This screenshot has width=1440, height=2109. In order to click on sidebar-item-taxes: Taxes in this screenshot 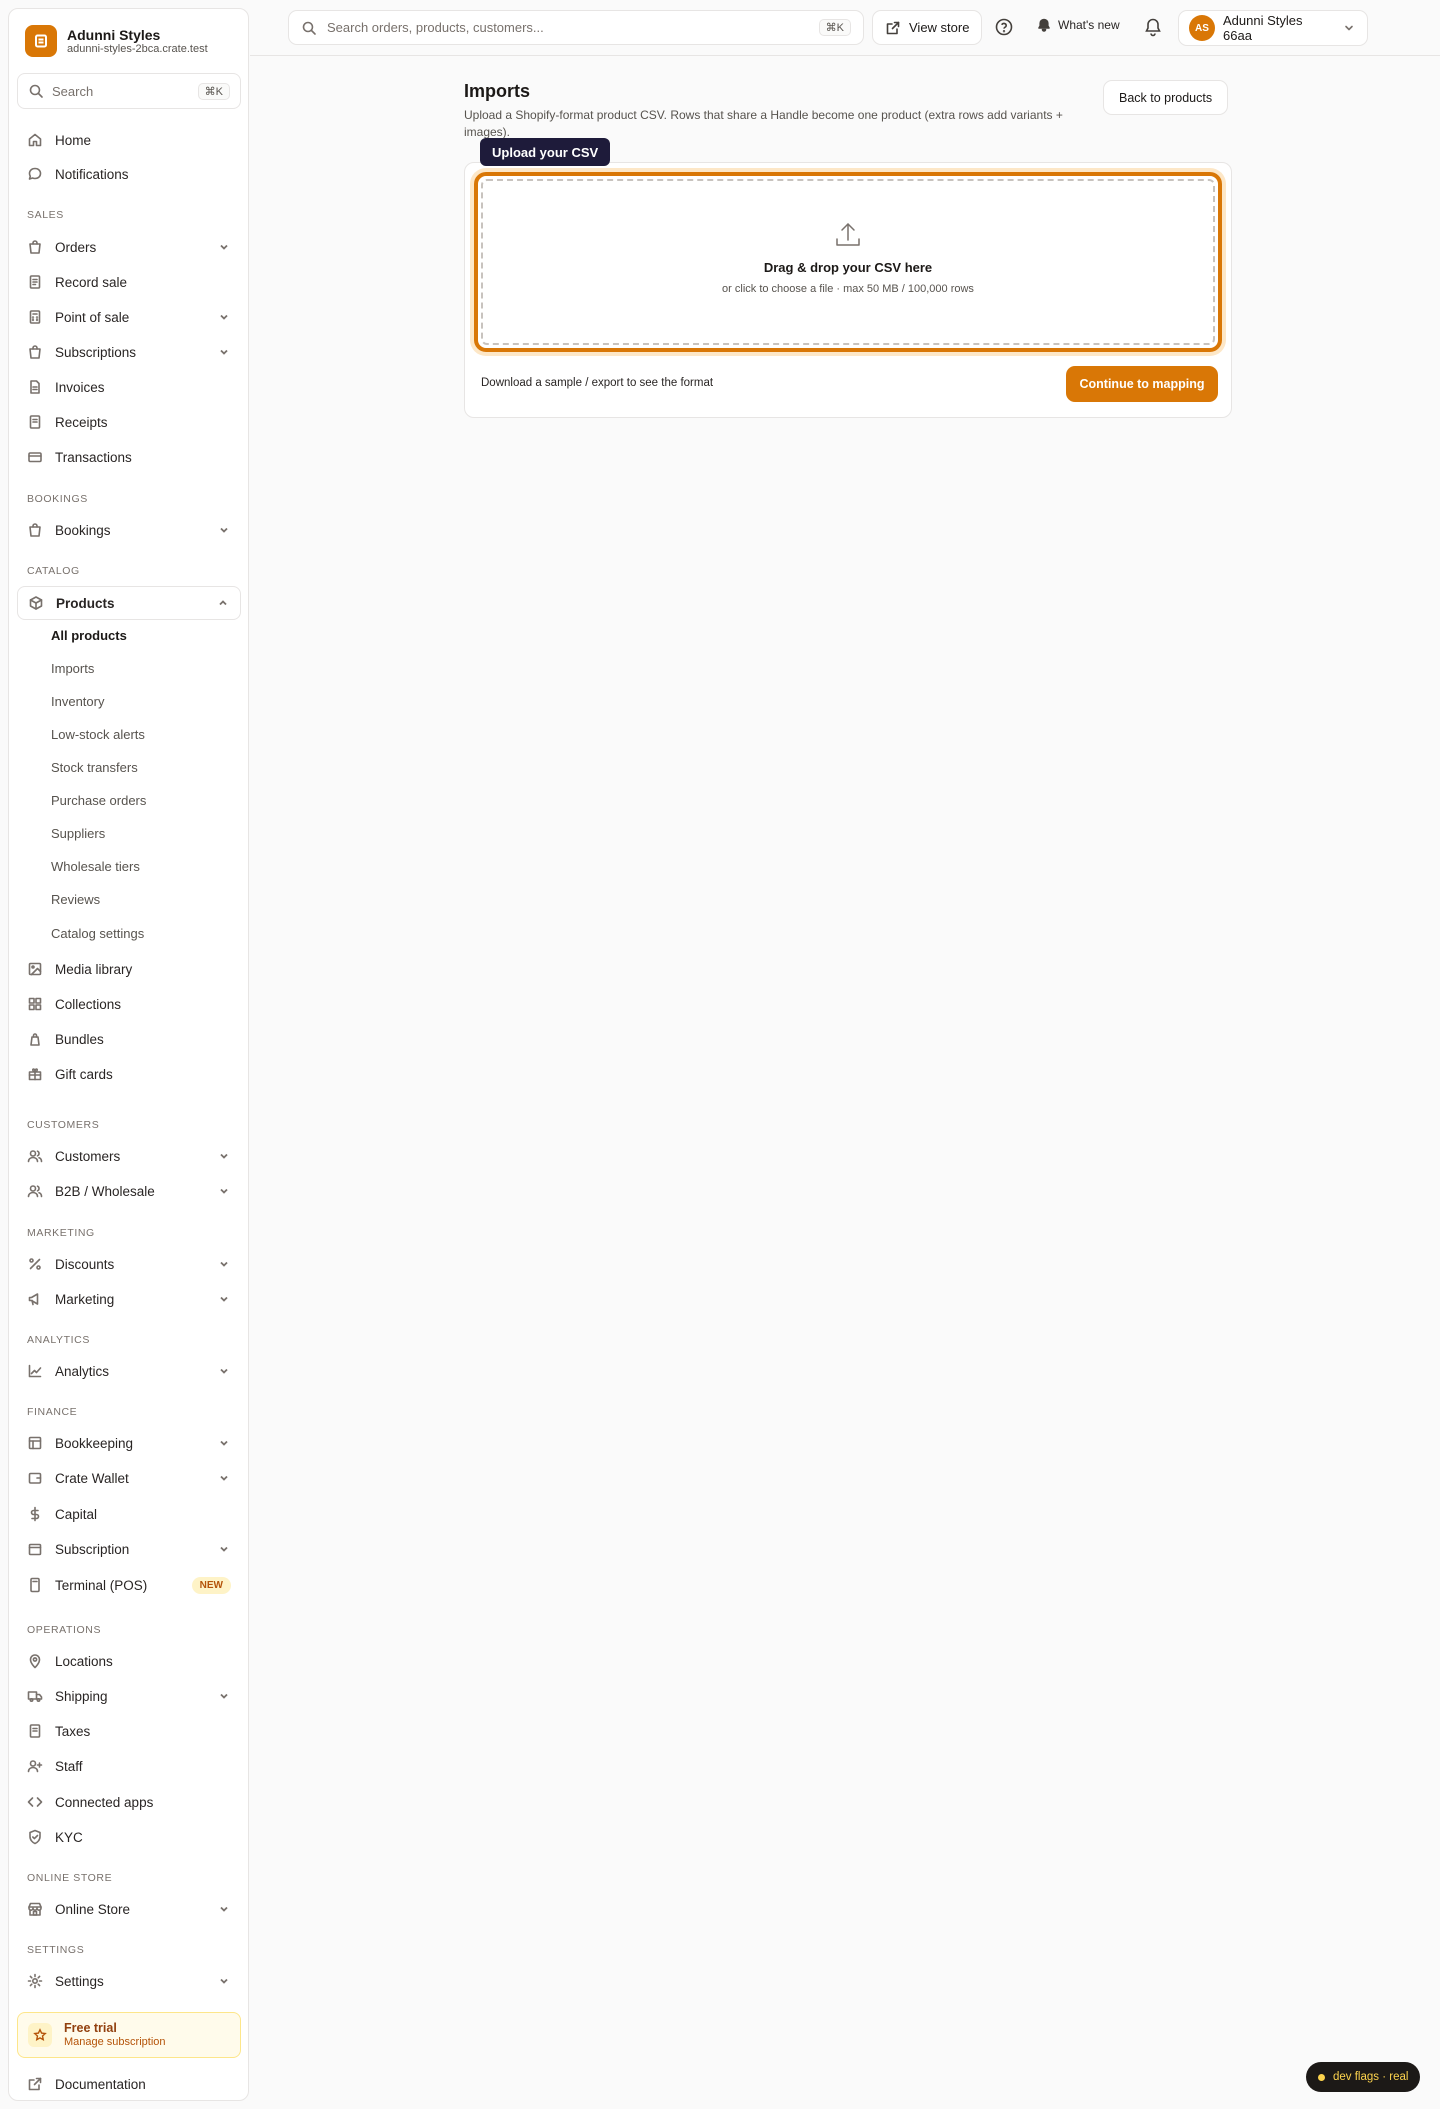, I will do `click(129, 1731)`.